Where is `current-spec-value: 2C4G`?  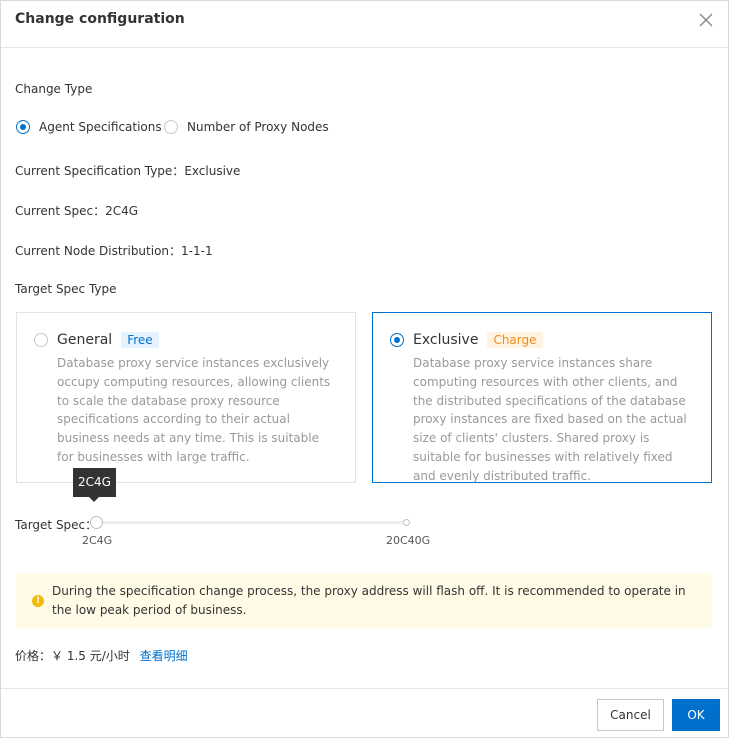 current-spec-value: 2C4G is located at coordinates (122, 211).